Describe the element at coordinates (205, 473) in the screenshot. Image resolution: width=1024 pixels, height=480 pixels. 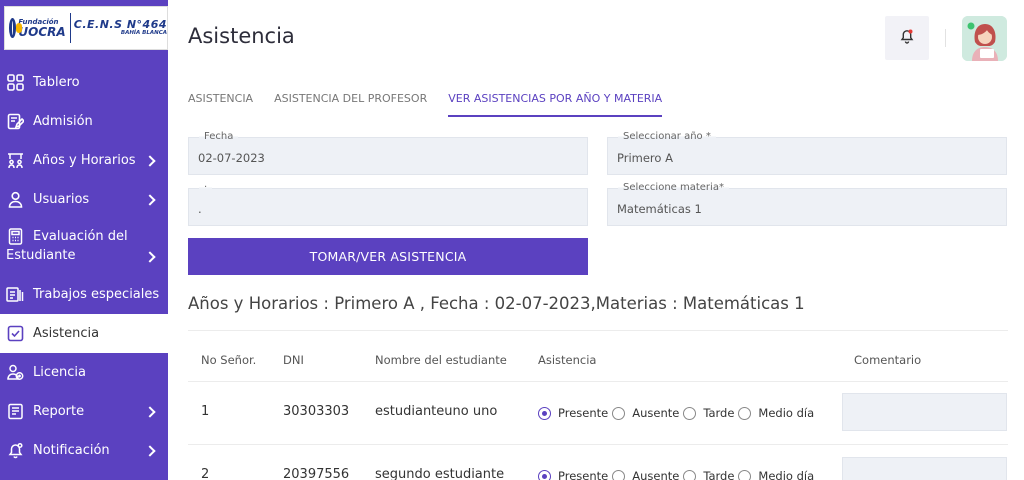
I see `row-no: 2` at that location.